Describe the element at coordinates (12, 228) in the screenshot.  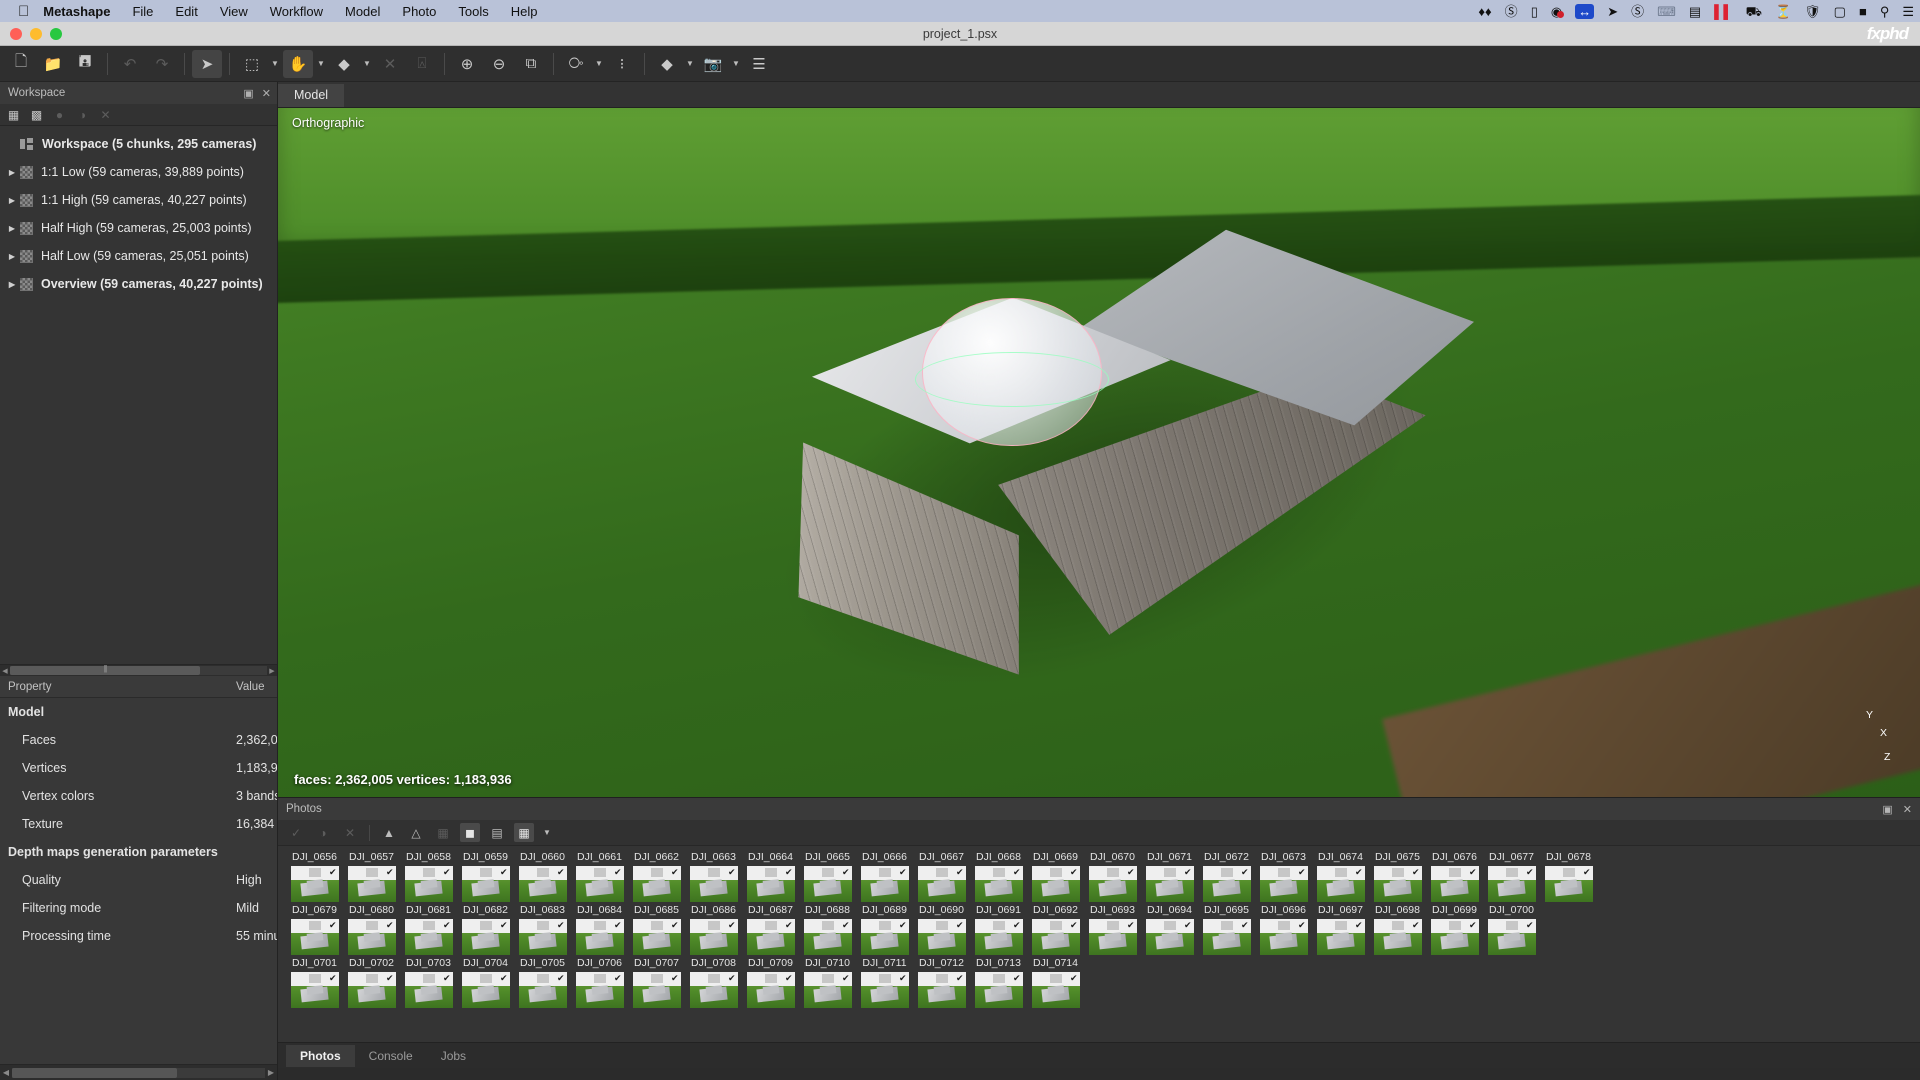
I see `chevron-right-icon: ▶` at that location.